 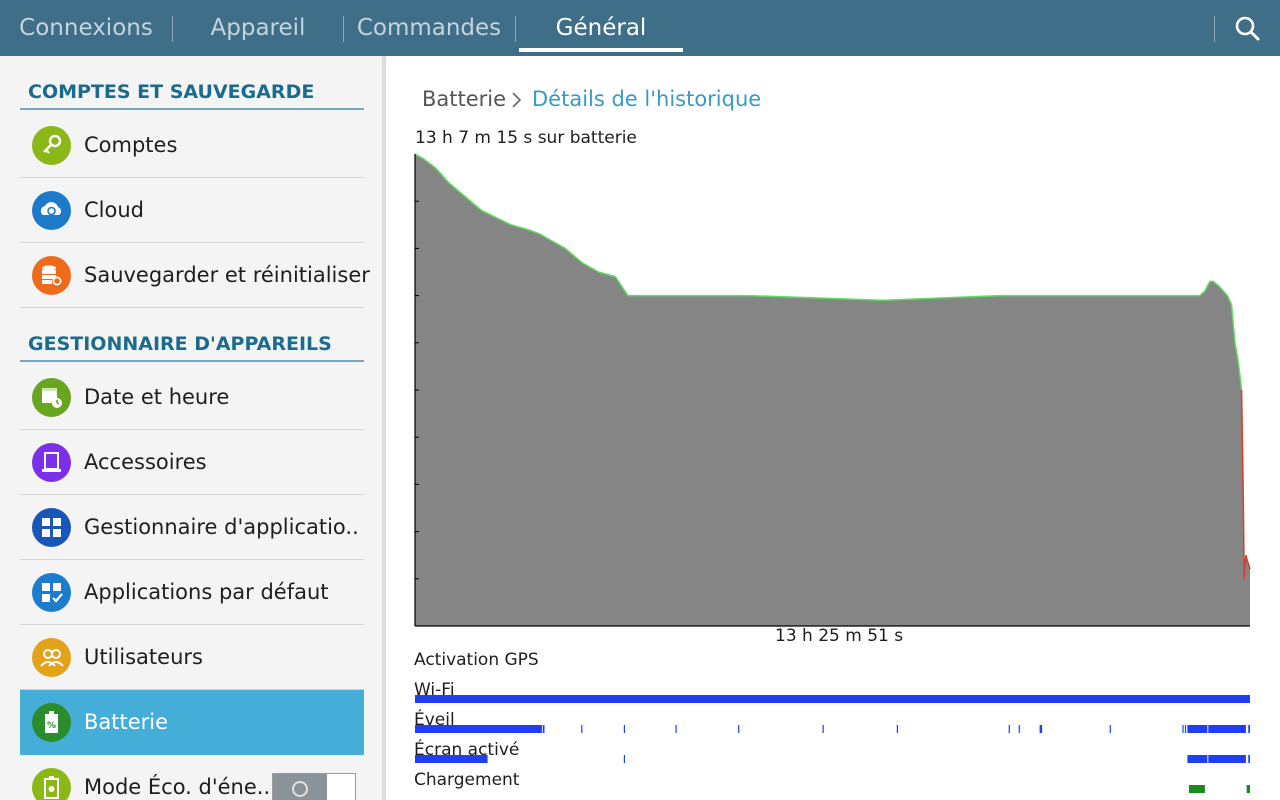 I want to click on backup-database-icon, so click(x=51, y=275).